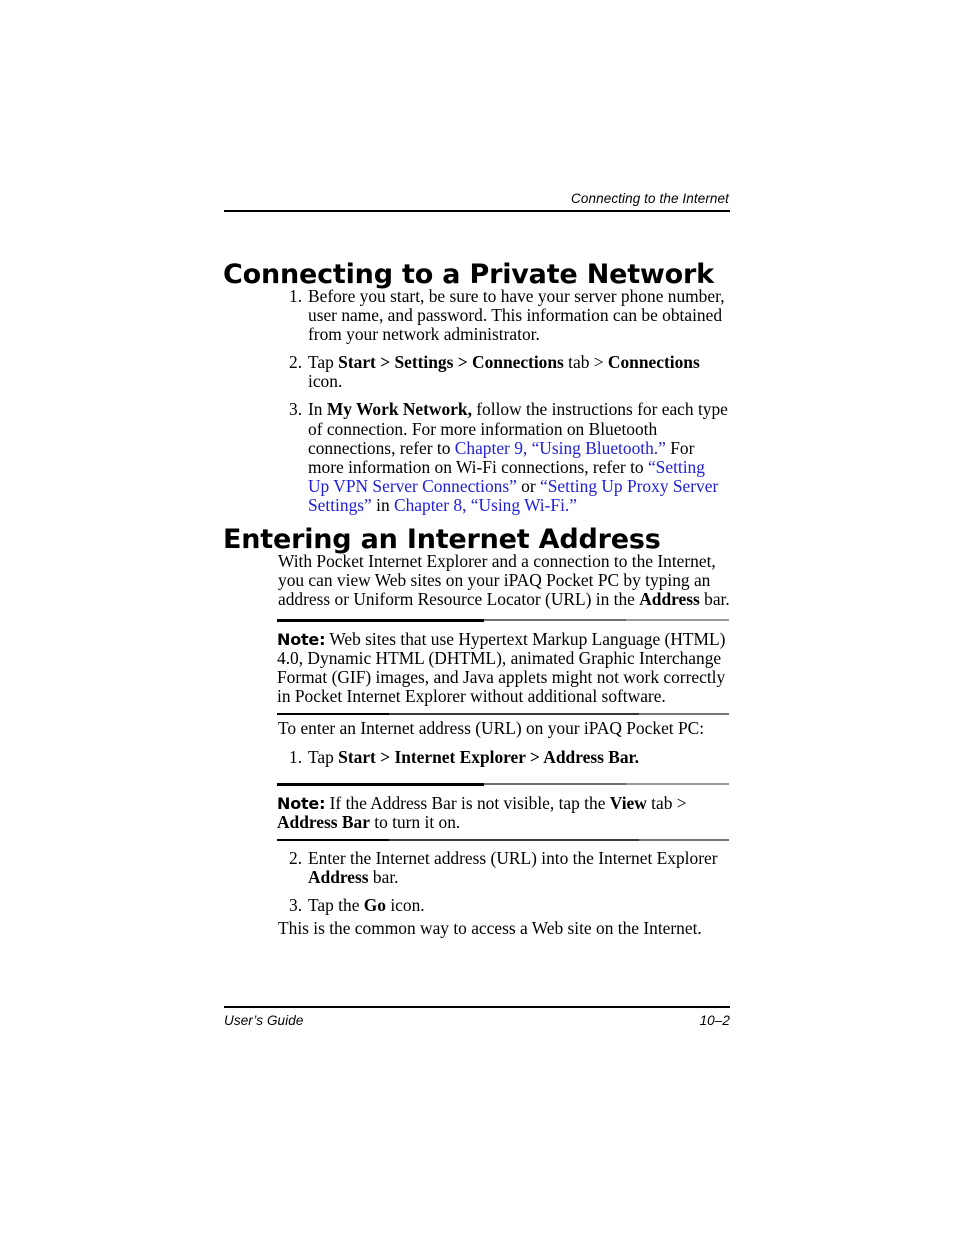 The width and height of the screenshot is (954, 1235). I want to click on cross-reference-link: Chapter 8, “Using Wi-Fi.”, so click(485, 505).